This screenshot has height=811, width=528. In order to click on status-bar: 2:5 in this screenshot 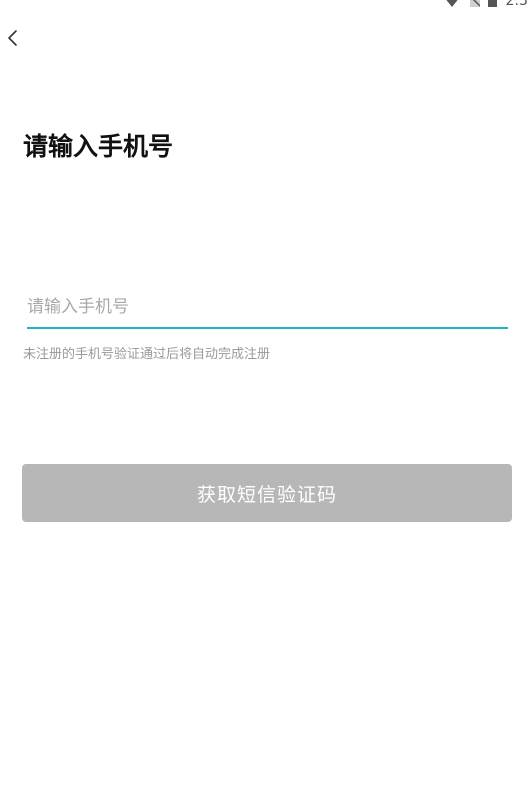, I will do `click(264, 7)`.